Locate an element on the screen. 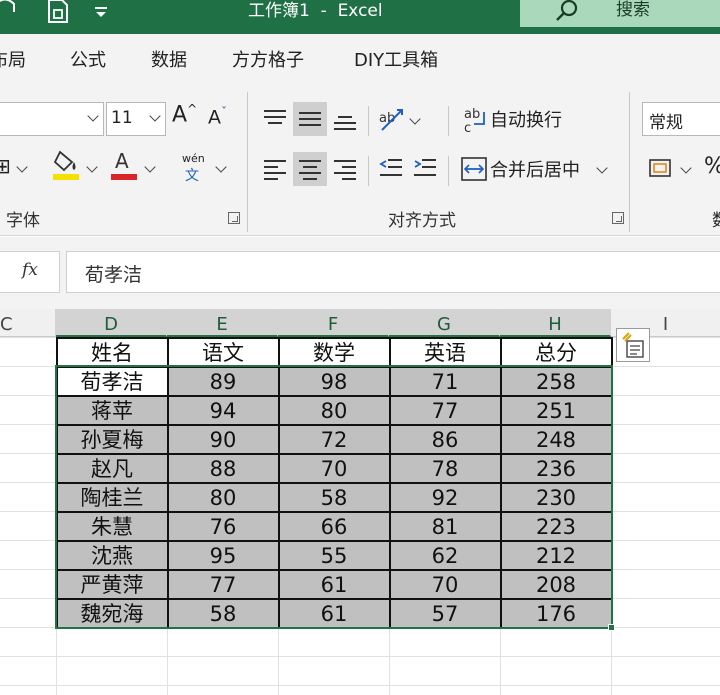  table-cell: 258 is located at coordinates (556, 381).